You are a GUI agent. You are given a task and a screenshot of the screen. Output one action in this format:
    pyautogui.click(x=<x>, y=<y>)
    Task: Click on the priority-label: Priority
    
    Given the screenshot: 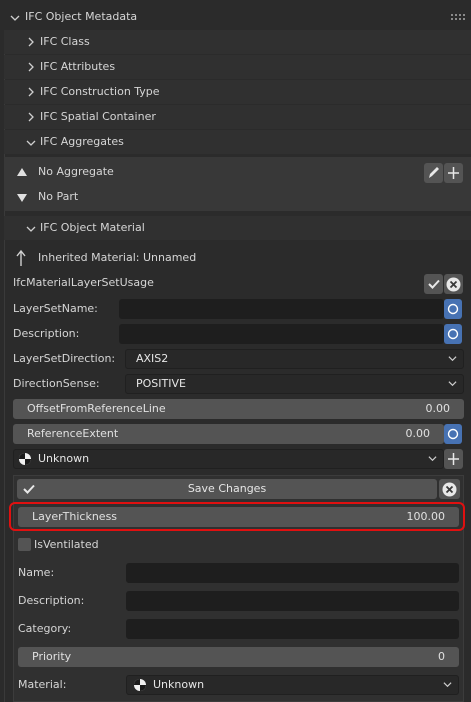 What is the action you would take?
    pyautogui.click(x=52, y=656)
    